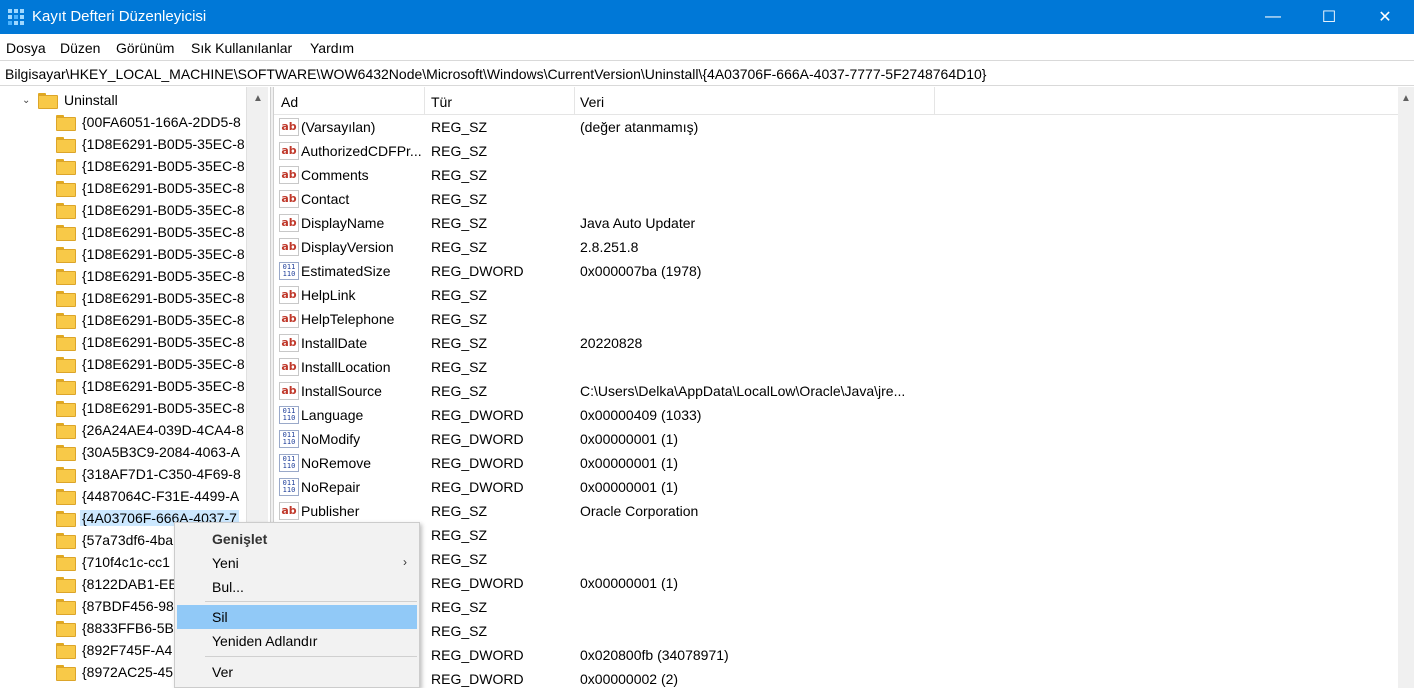  I want to click on tree-item: {00FA6051-166A-2DD5-8, so click(149, 122).